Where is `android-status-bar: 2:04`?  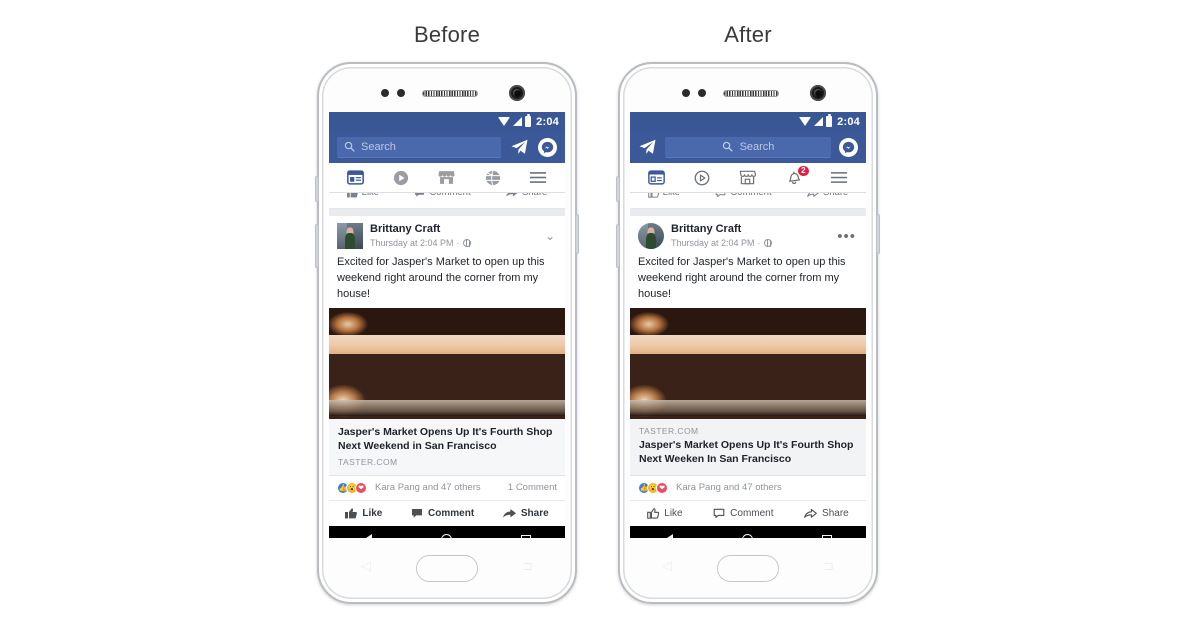 android-status-bar: 2:04 is located at coordinates (447, 121).